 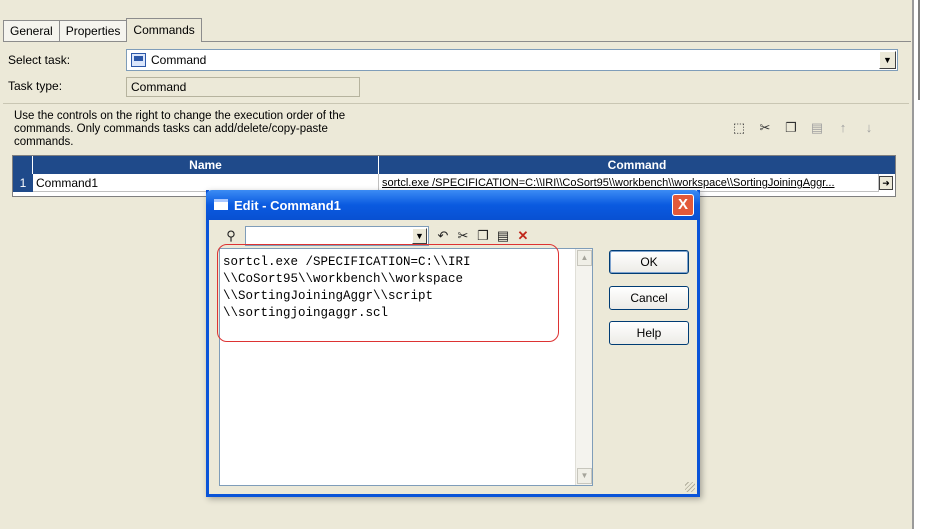 What do you see at coordinates (343, 279) in the screenshot?
I see `editor-line: \\CoSort95\\workbench\\workspace` at bounding box center [343, 279].